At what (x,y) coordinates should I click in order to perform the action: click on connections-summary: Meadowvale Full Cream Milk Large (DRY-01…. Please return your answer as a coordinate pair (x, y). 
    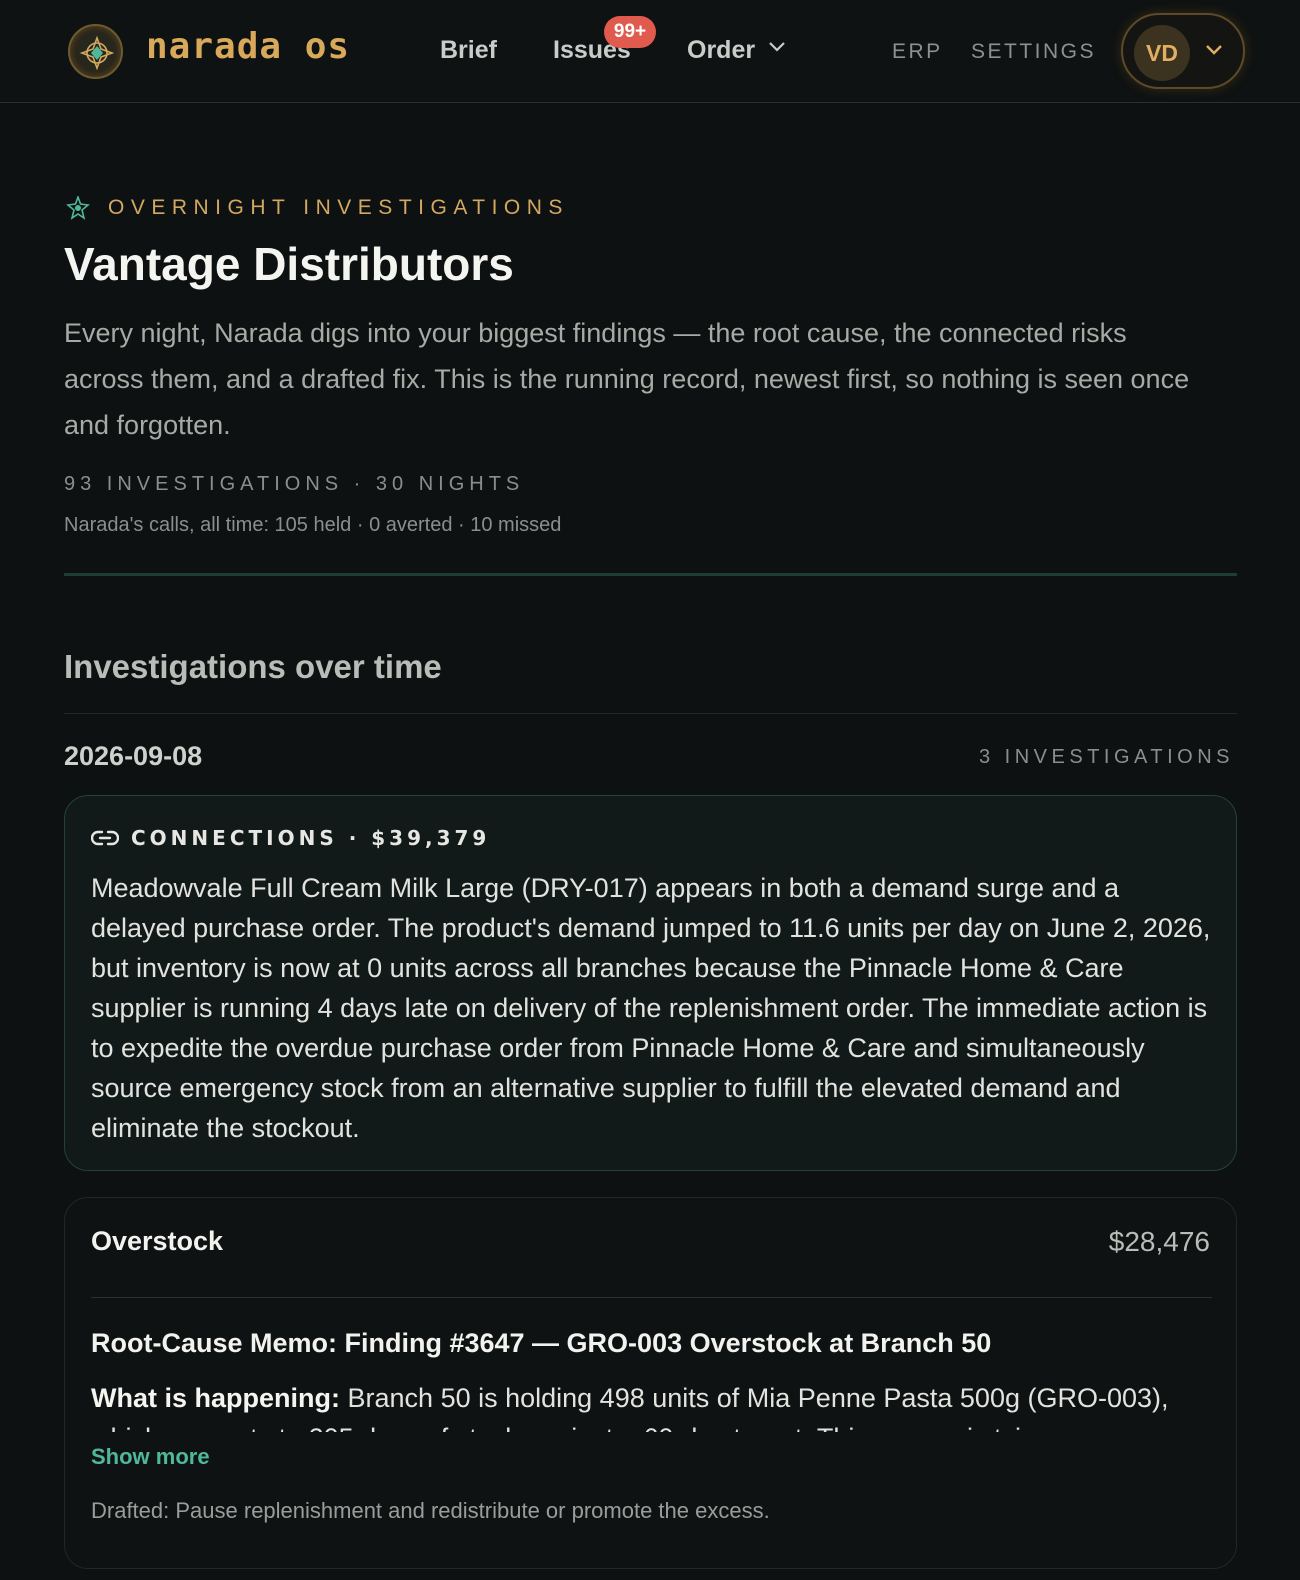
    Looking at the image, I should click on (651, 1008).